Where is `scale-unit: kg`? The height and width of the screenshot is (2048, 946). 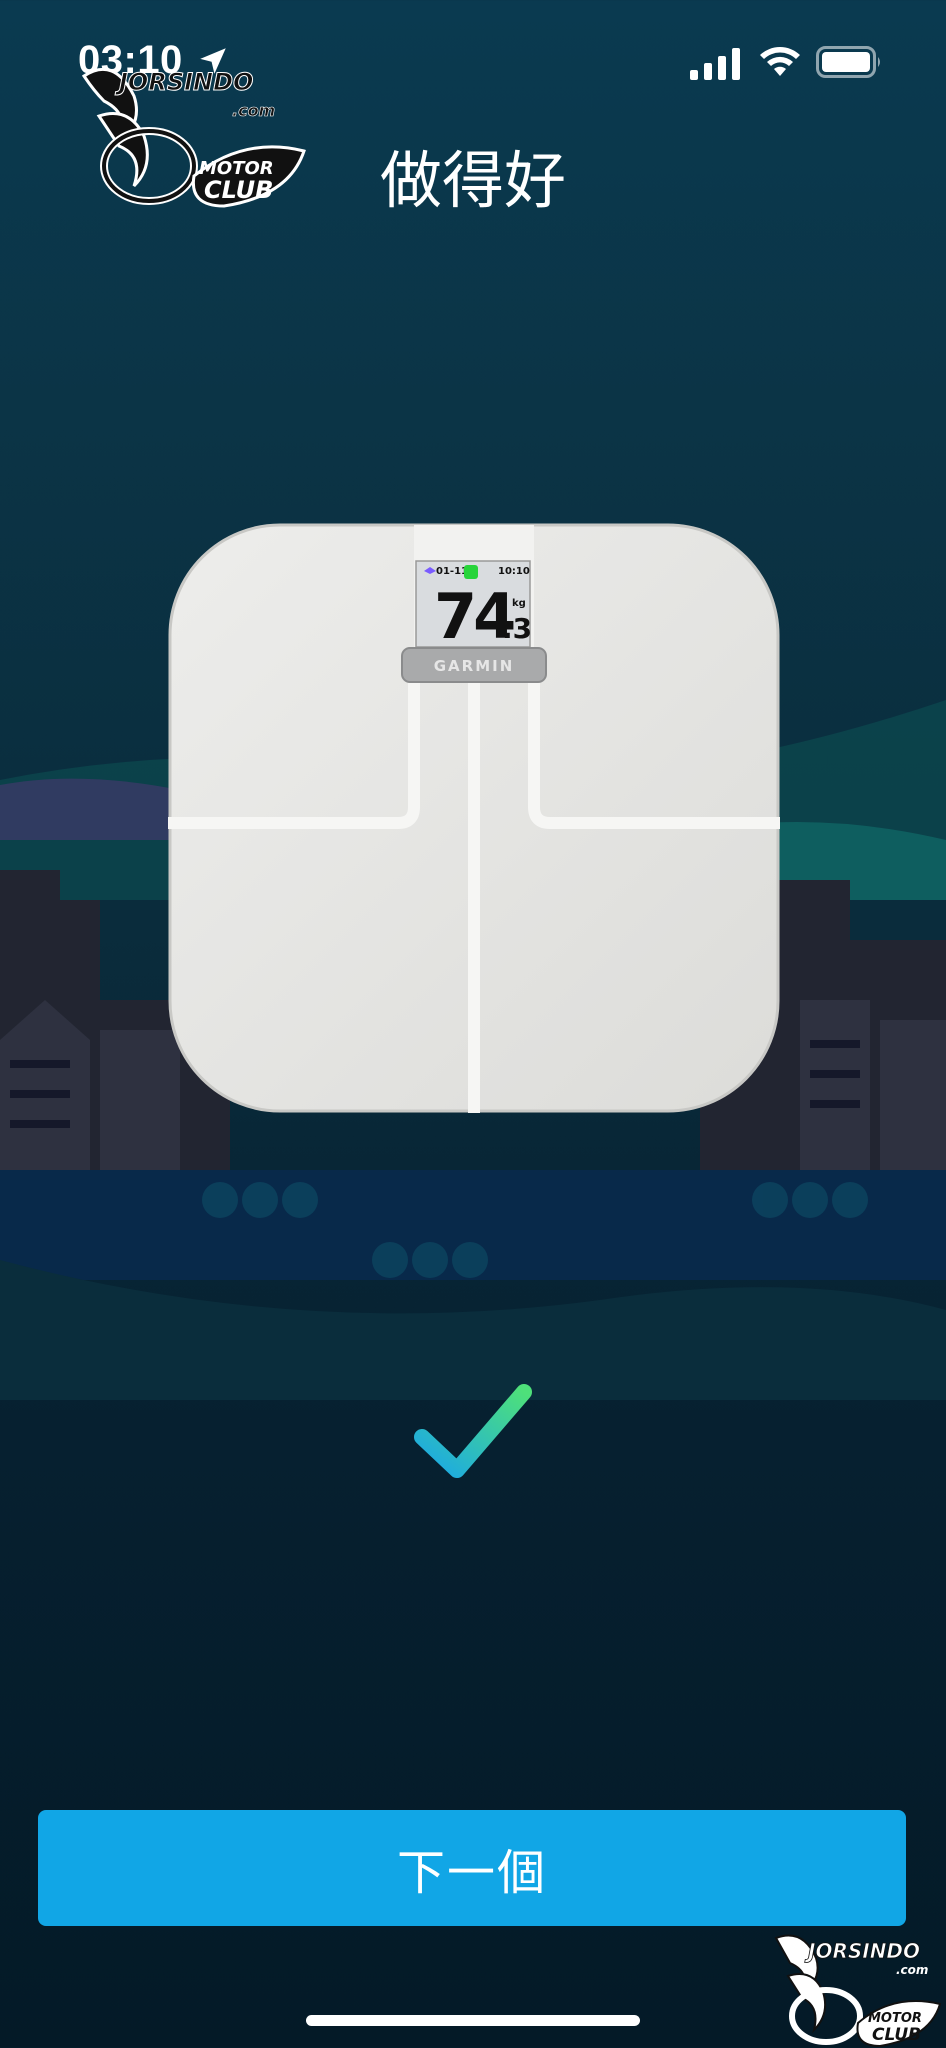 scale-unit: kg is located at coordinates (519, 603).